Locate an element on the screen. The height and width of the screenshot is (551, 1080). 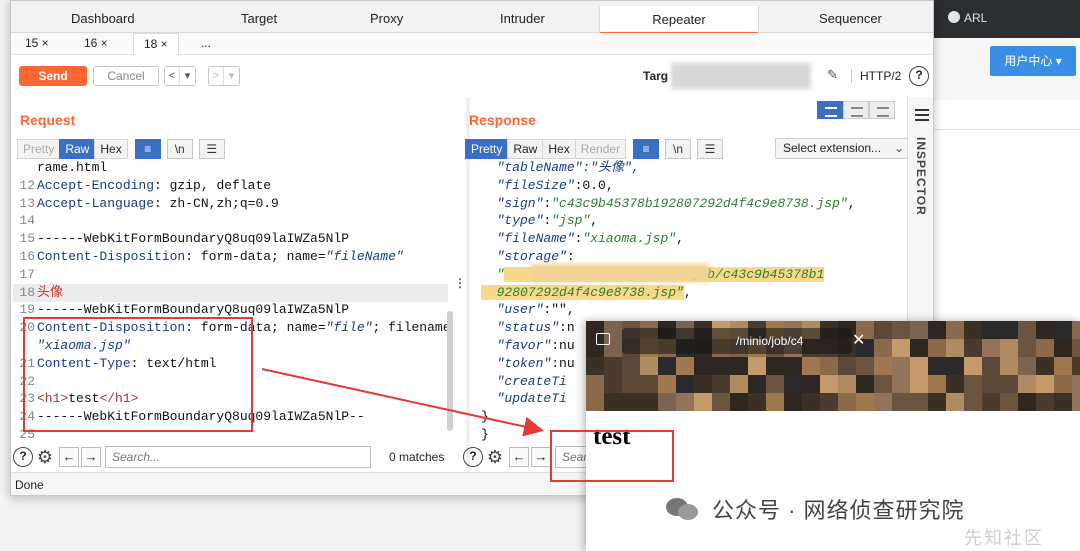
annotation-arrow is located at coordinates (402, 402).